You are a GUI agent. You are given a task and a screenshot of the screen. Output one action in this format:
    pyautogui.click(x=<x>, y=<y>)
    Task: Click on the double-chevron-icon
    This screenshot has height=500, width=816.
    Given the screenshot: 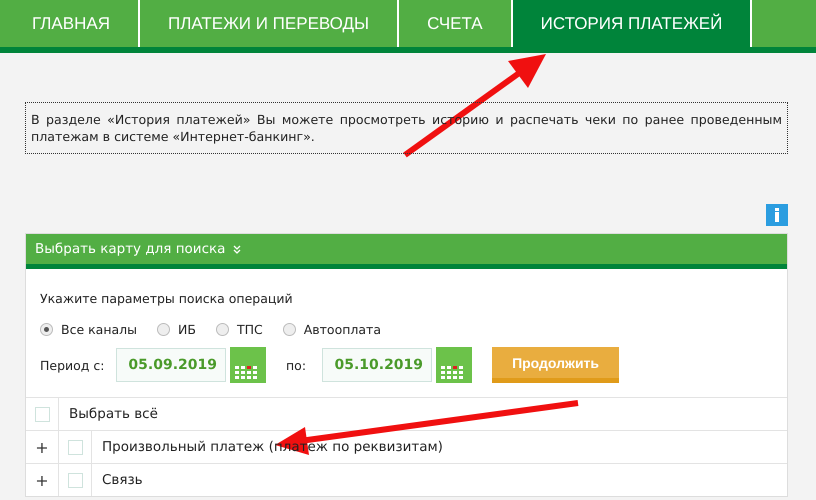 What is the action you would take?
    pyautogui.click(x=237, y=249)
    